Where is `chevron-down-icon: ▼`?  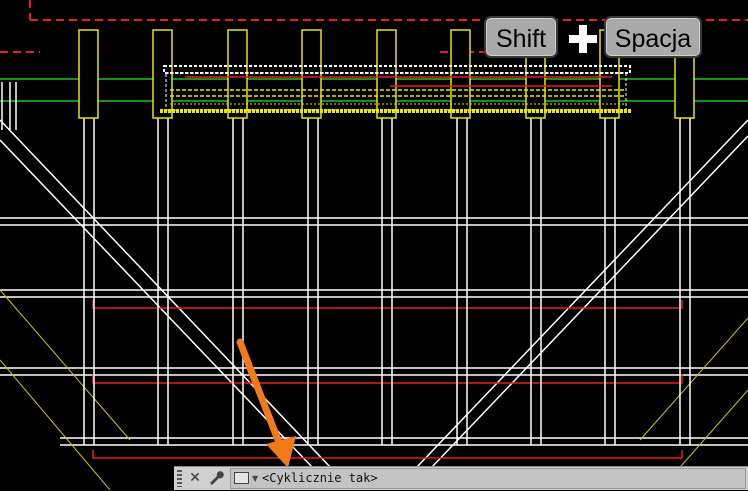
chevron-down-icon: ▼ is located at coordinates (255, 478).